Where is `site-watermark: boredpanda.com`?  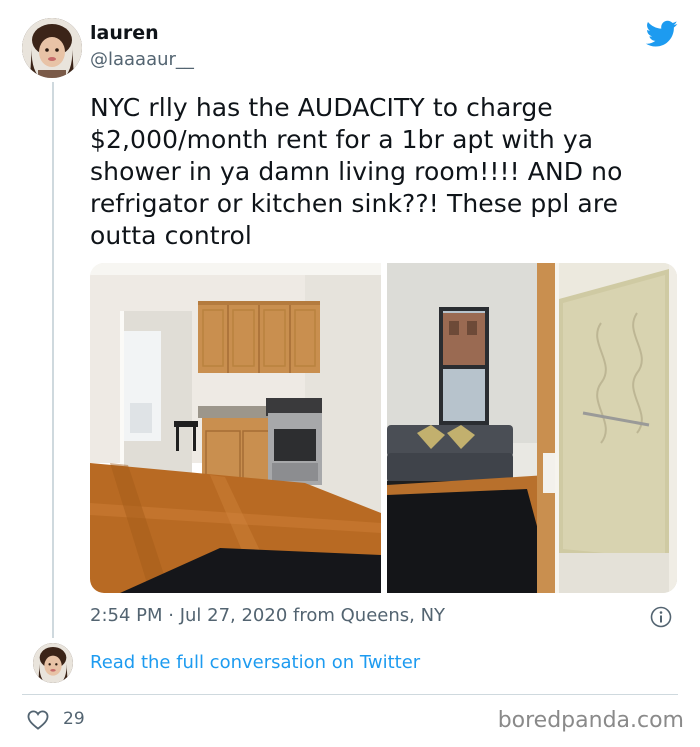 site-watermark: boredpanda.com is located at coordinates (590, 720).